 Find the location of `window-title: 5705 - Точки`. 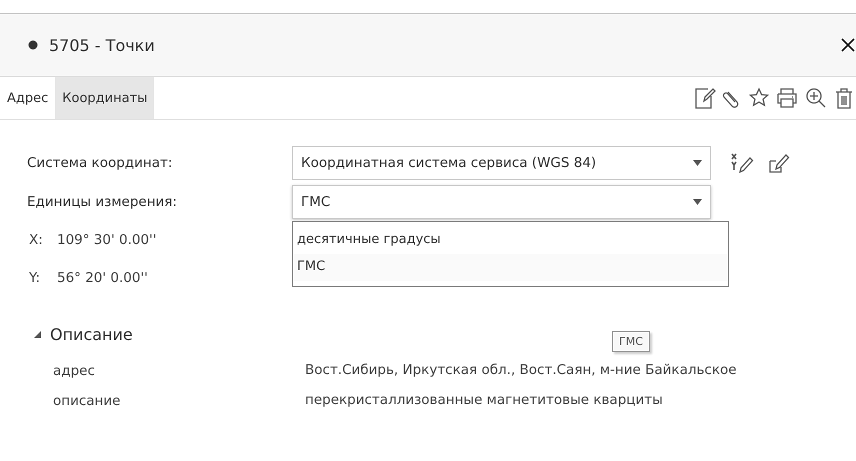

window-title: 5705 - Точки is located at coordinates (102, 45).